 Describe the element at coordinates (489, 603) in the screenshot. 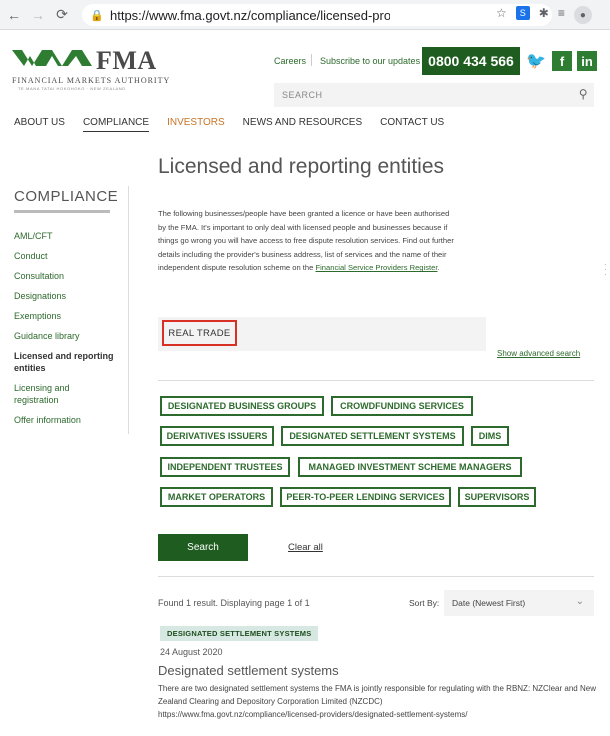

I see `sort-selected-value: Date (Newest First)` at that location.